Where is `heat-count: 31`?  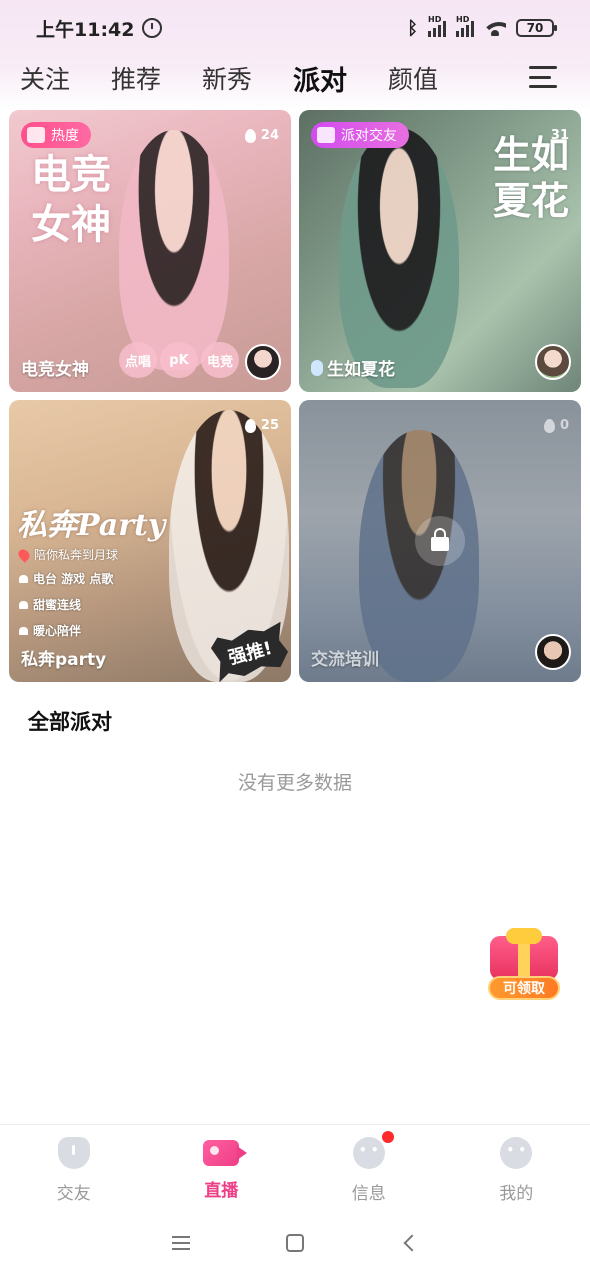
heat-count: 31 is located at coordinates (560, 135).